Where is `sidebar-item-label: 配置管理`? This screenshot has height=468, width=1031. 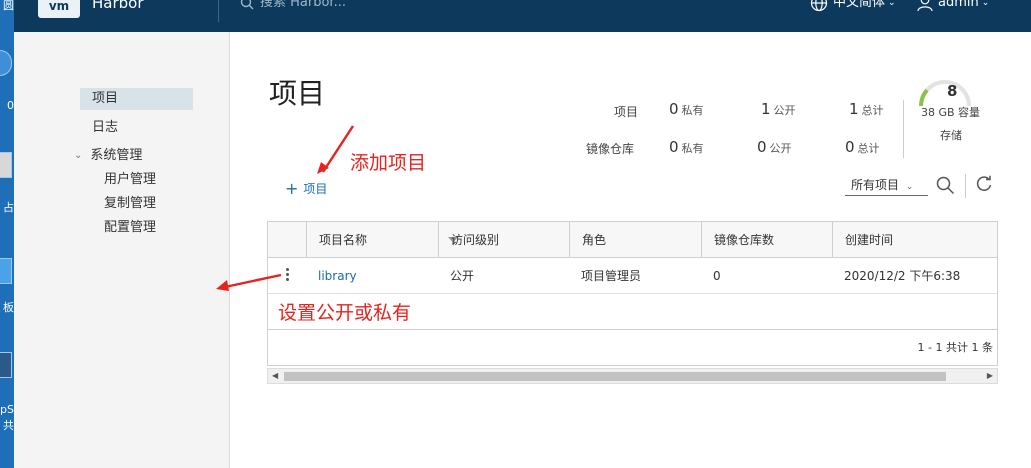 sidebar-item-label: 配置管理 is located at coordinates (130, 227).